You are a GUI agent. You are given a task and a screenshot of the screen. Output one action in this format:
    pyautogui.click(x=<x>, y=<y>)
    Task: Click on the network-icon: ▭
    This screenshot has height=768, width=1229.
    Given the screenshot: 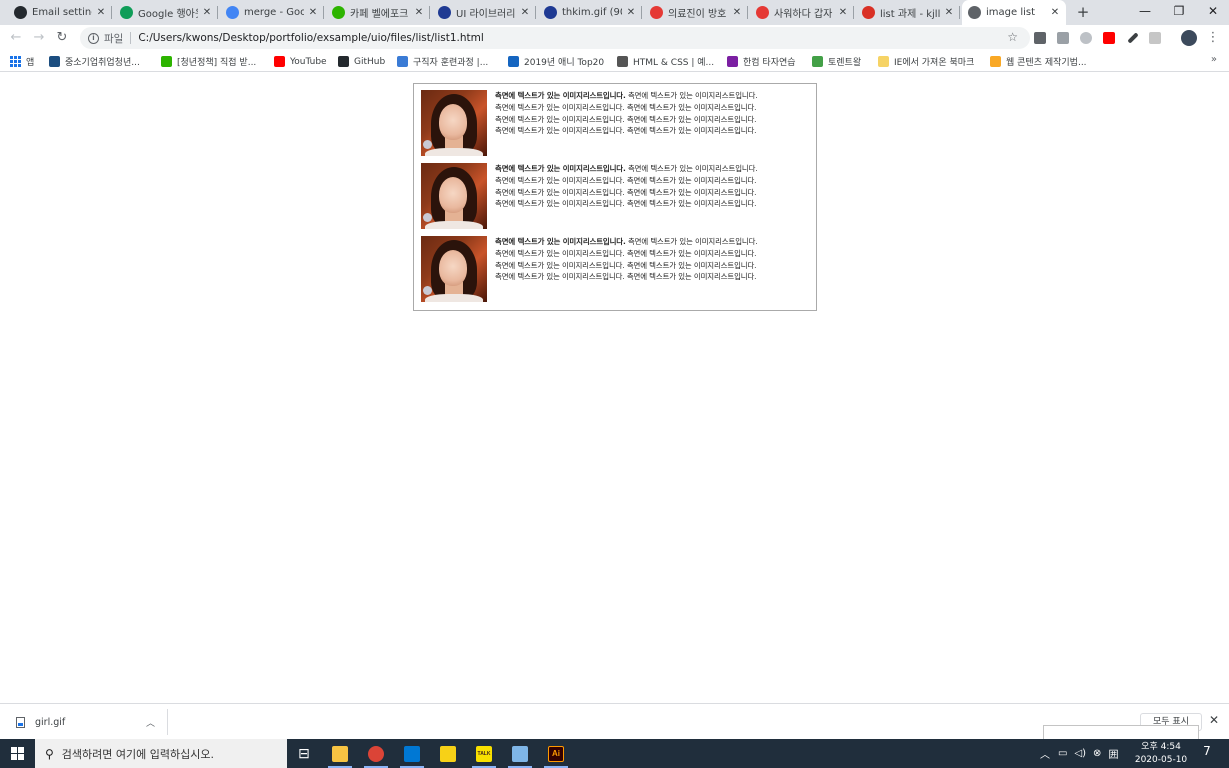 What is the action you would take?
    pyautogui.click(x=1062, y=753)
    